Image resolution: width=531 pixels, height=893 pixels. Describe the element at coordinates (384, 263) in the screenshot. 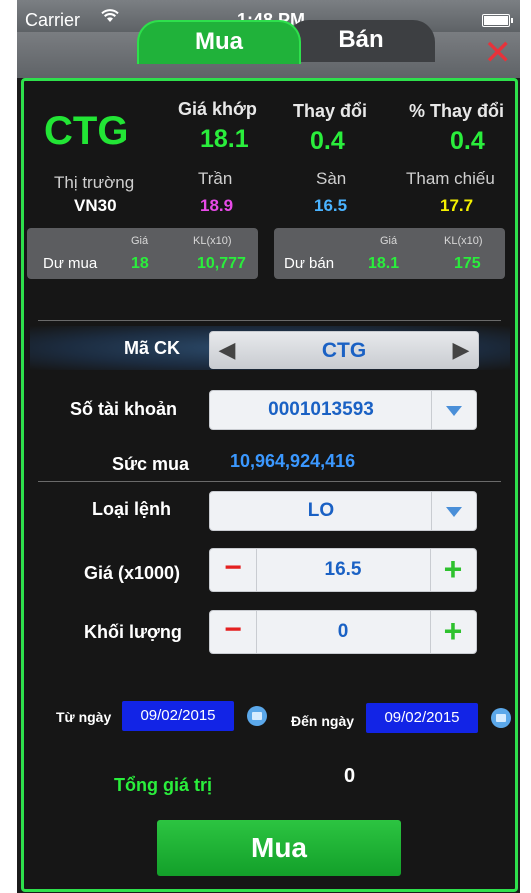

I see `ask-price: 18.1` at that location.